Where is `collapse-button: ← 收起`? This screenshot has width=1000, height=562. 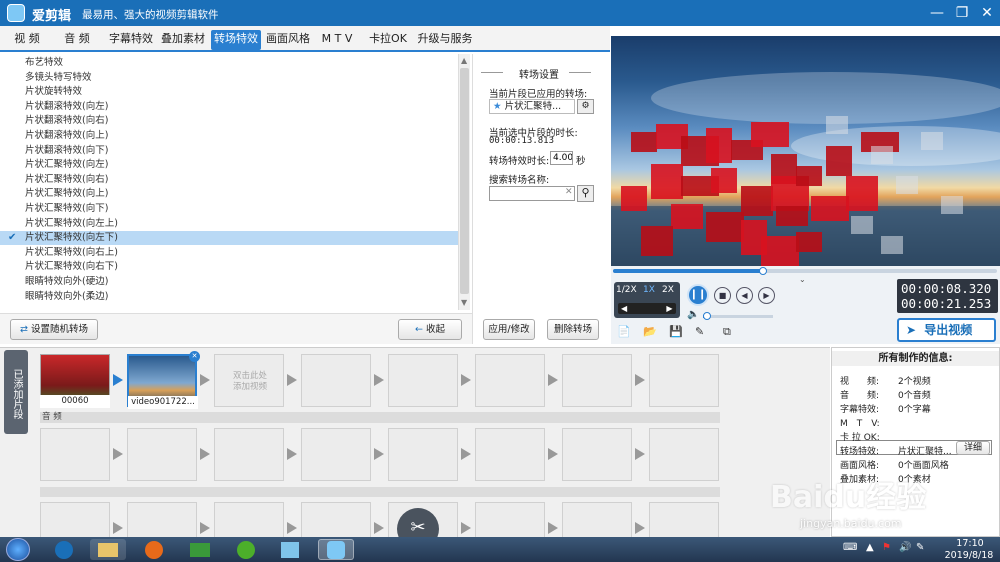
collapse-button: ← 收起 is located at coordinates (430, 329).